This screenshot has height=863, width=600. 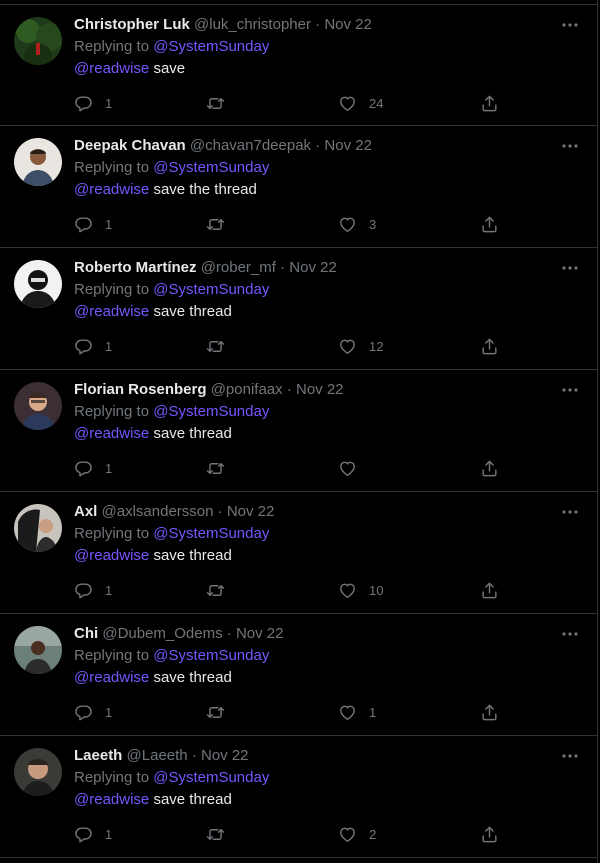 I want to click on author-name: Laeeth, so click(x=98, y=755).